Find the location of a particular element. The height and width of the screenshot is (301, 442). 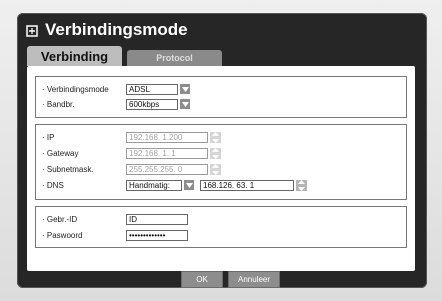

button-bar: OK Annuleer is located at coordinates (222, 279).